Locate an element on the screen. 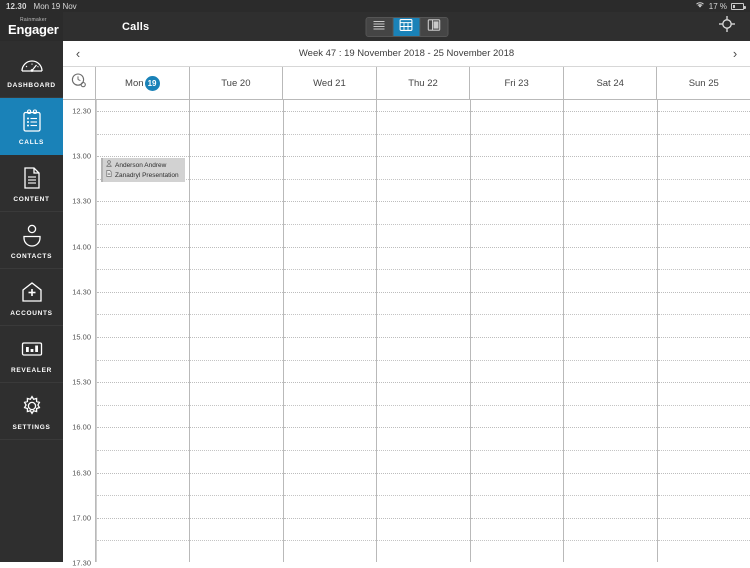  day-date: 23 is located at coordinates (523, 83).